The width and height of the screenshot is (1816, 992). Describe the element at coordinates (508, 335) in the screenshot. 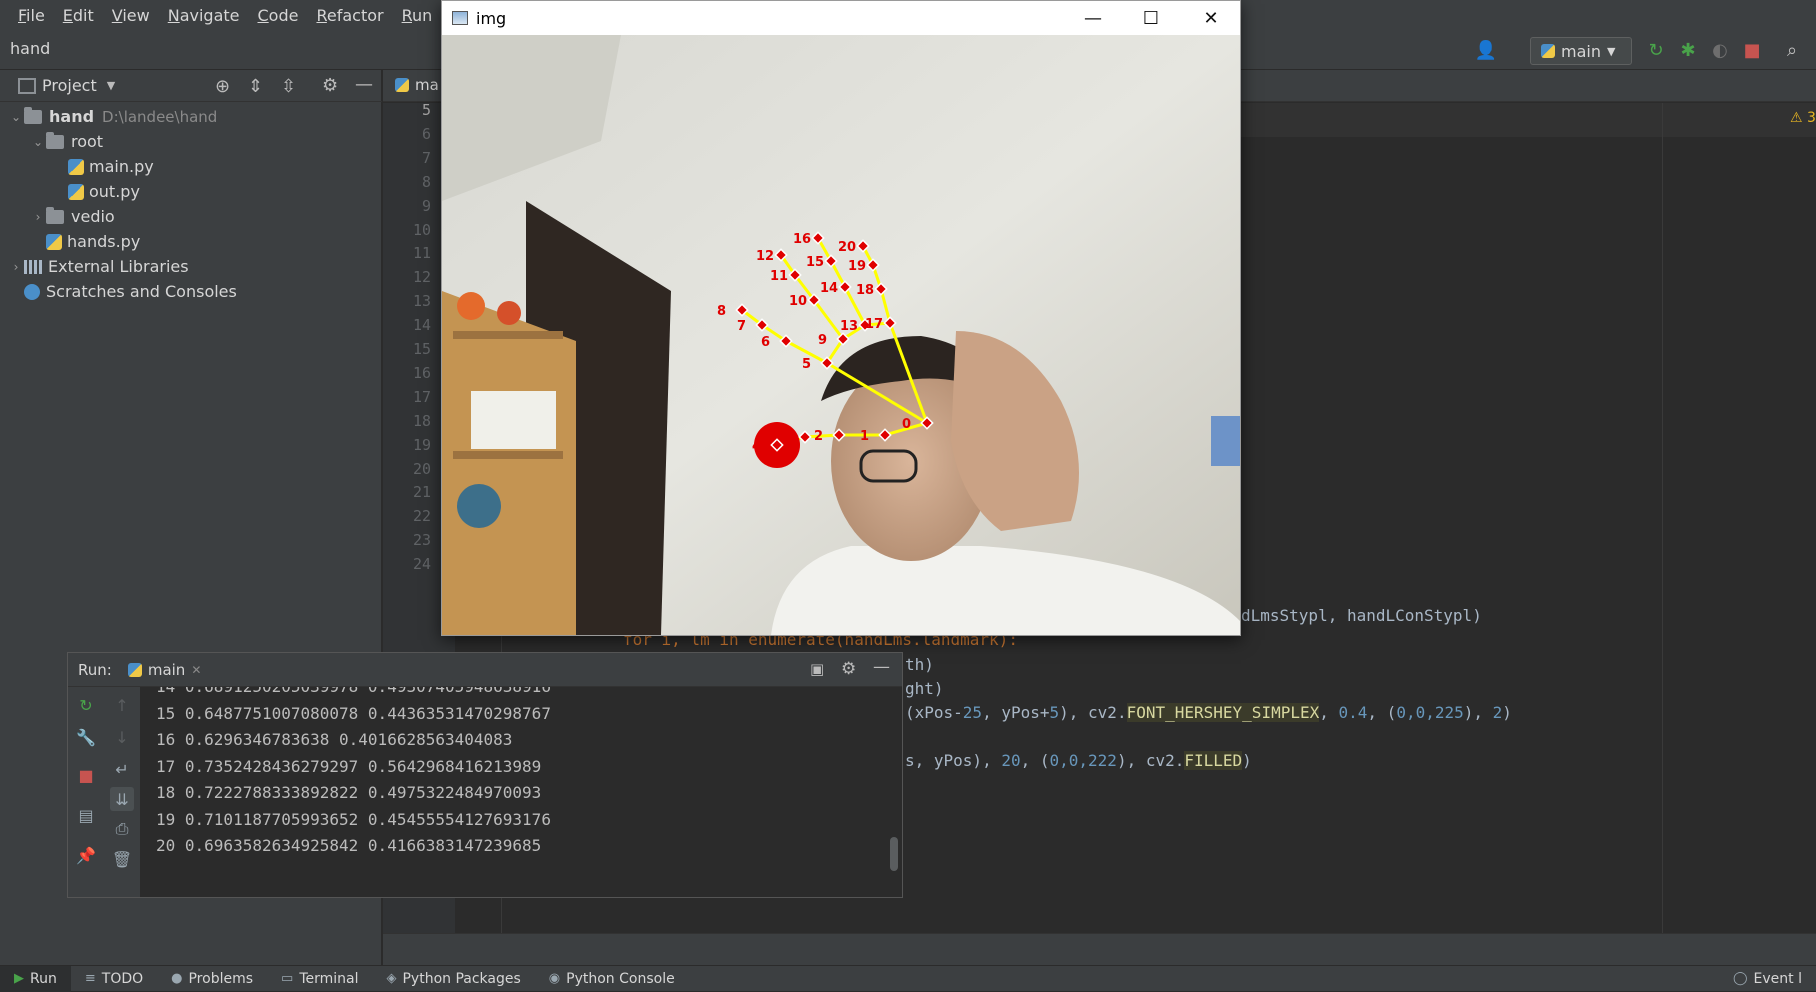

I see `shelf-board` at that location.